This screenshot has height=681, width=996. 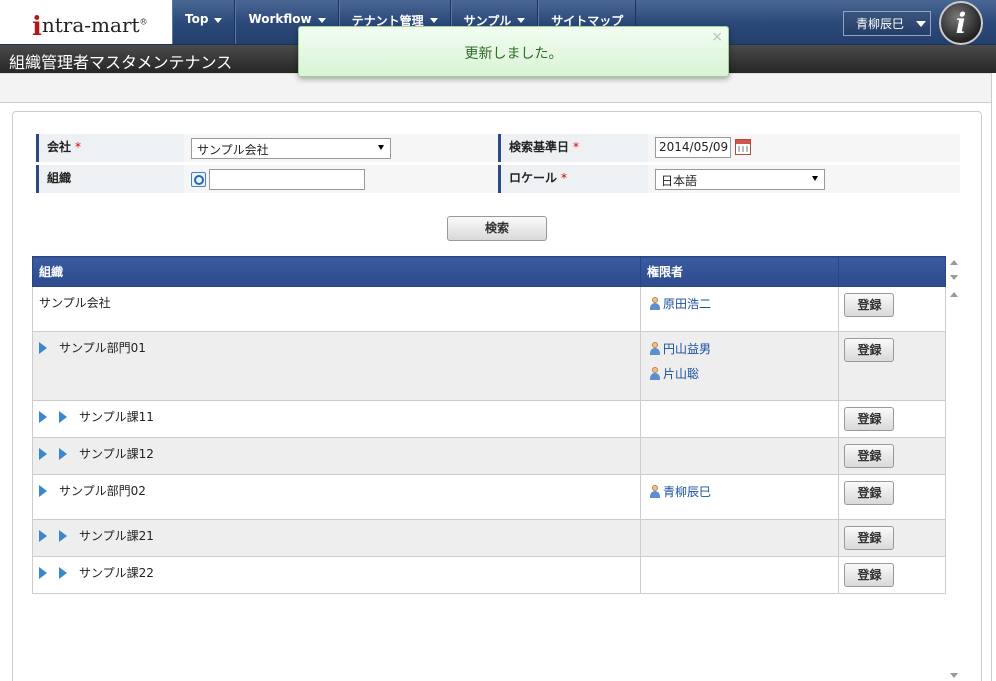 What do you see at coordinates (336, 419) in the screenshot?
I see `organization-cell: サンプル課11` at bounding box center [336, 419].